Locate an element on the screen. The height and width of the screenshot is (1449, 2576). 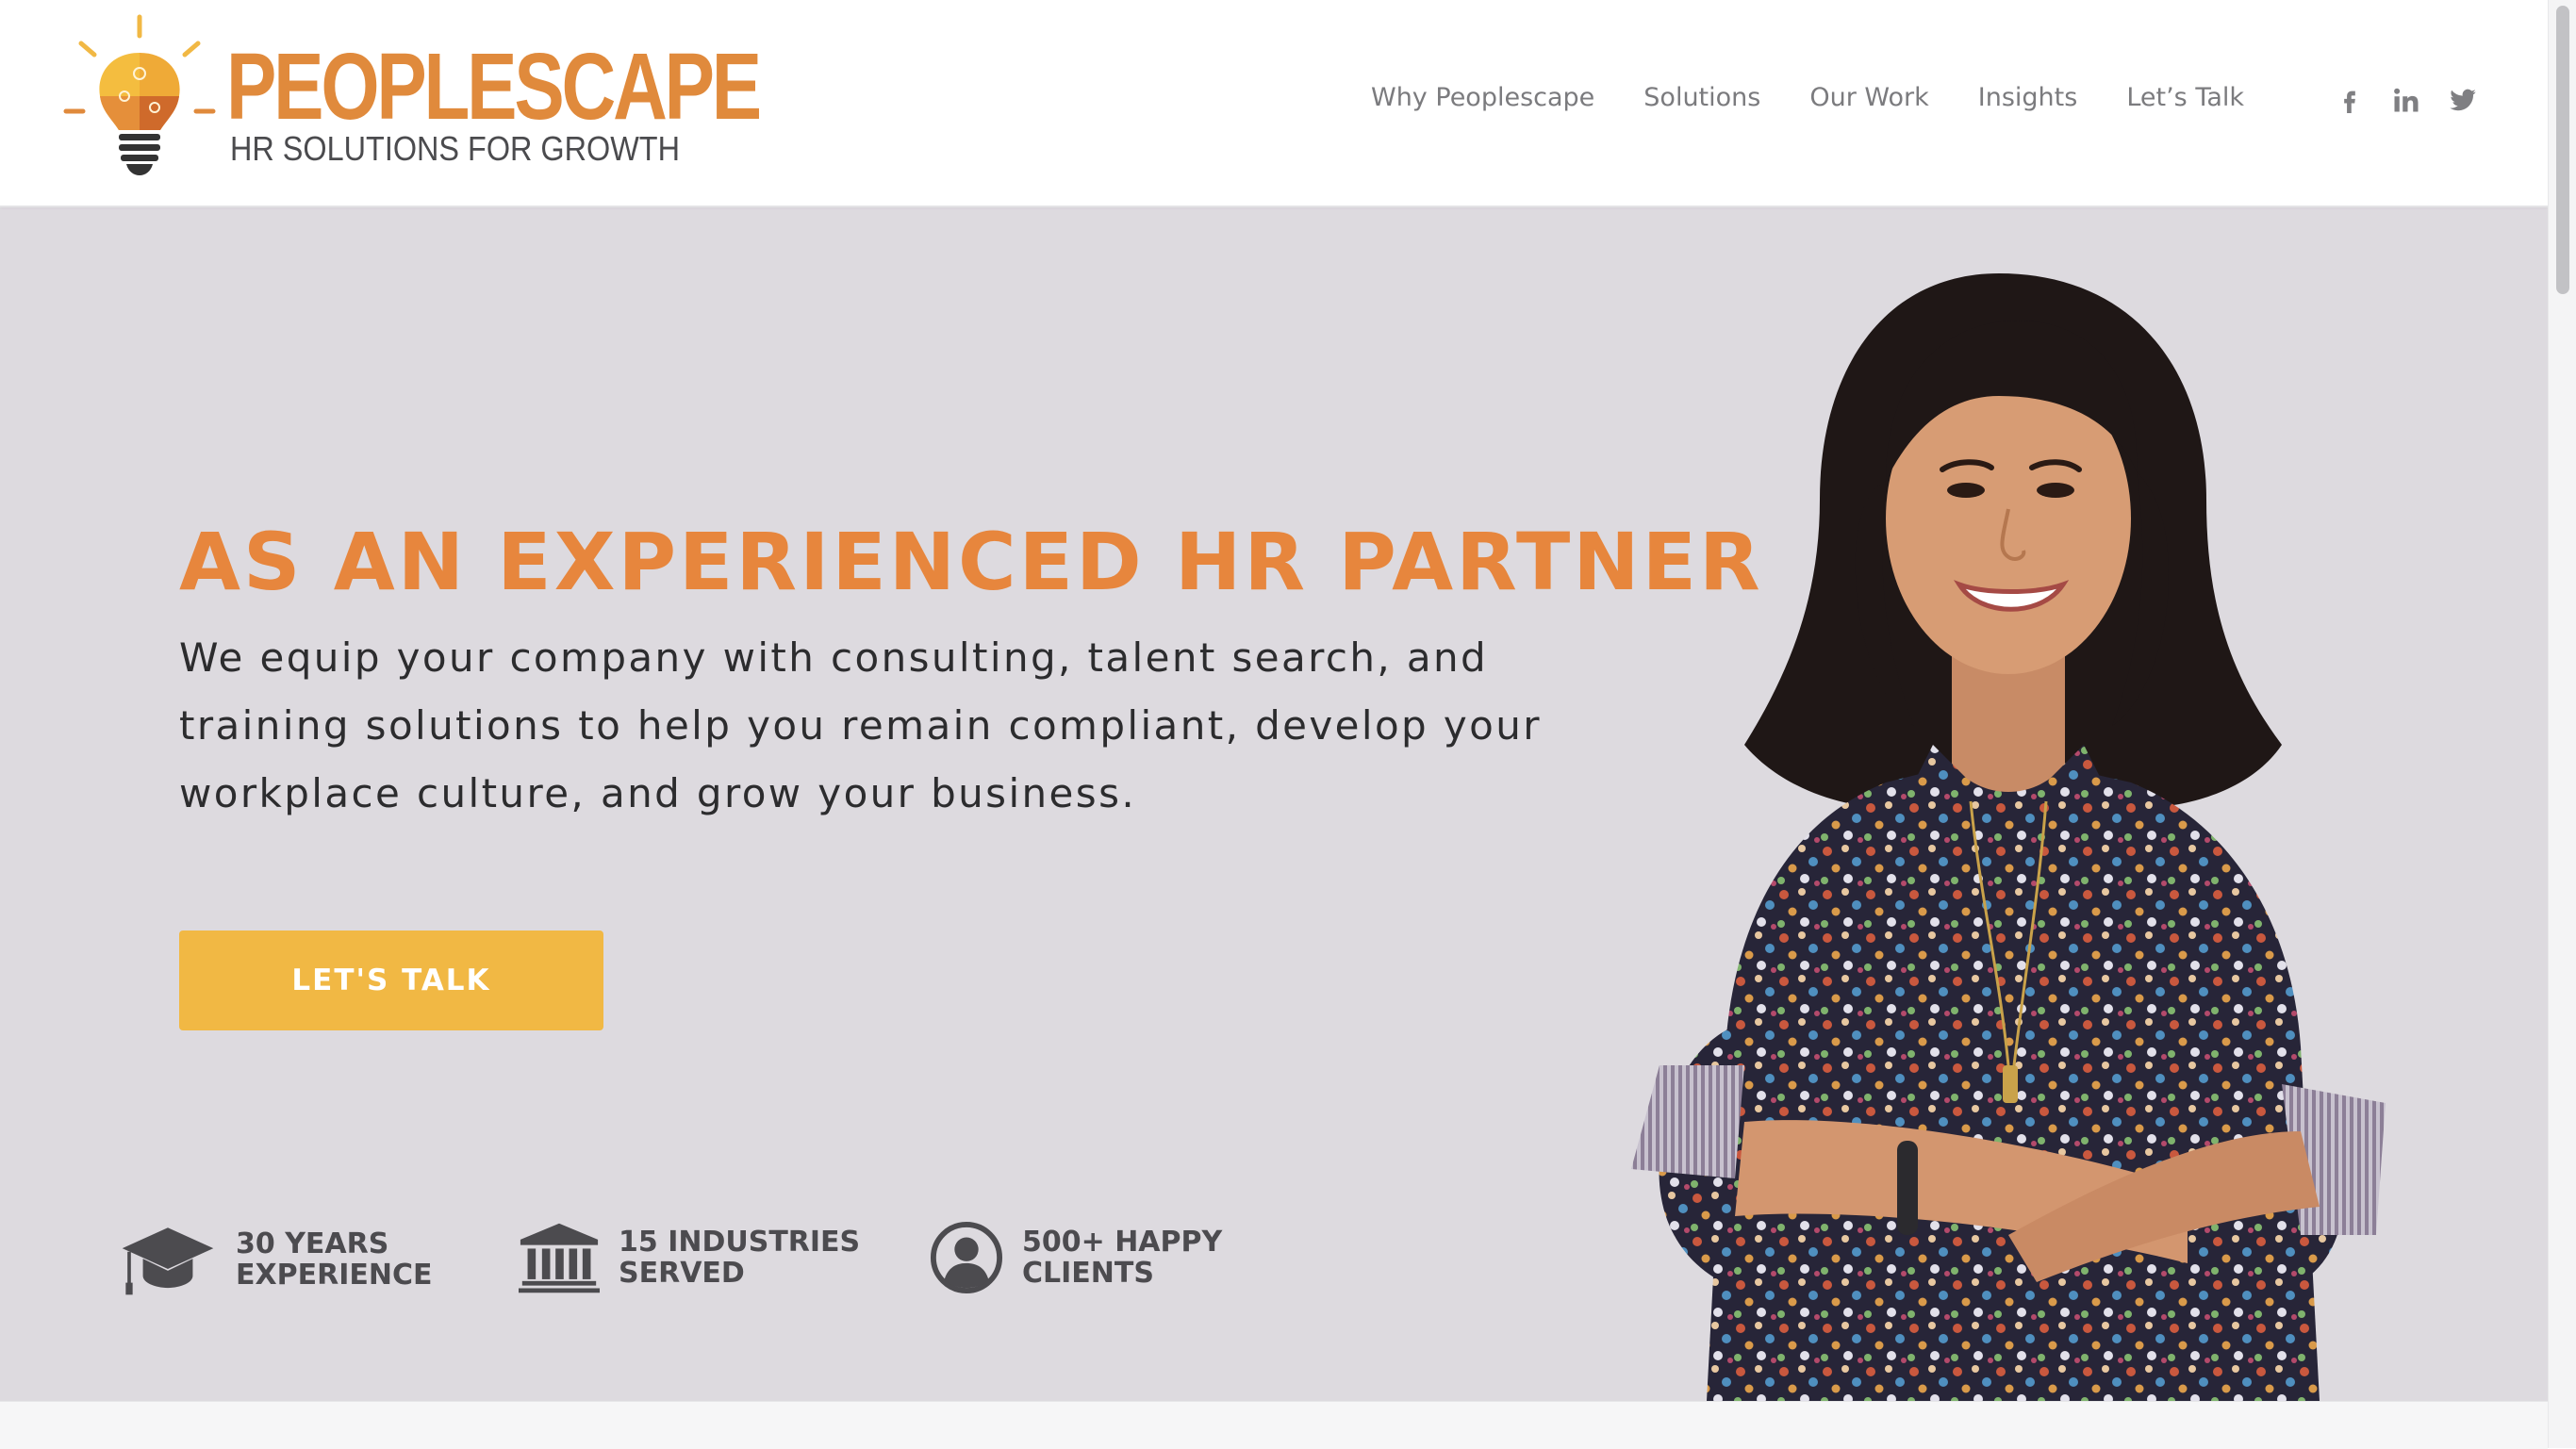
stat-industries-line1: 15 INDUSTRIES is located at coordinates (740, 1242).